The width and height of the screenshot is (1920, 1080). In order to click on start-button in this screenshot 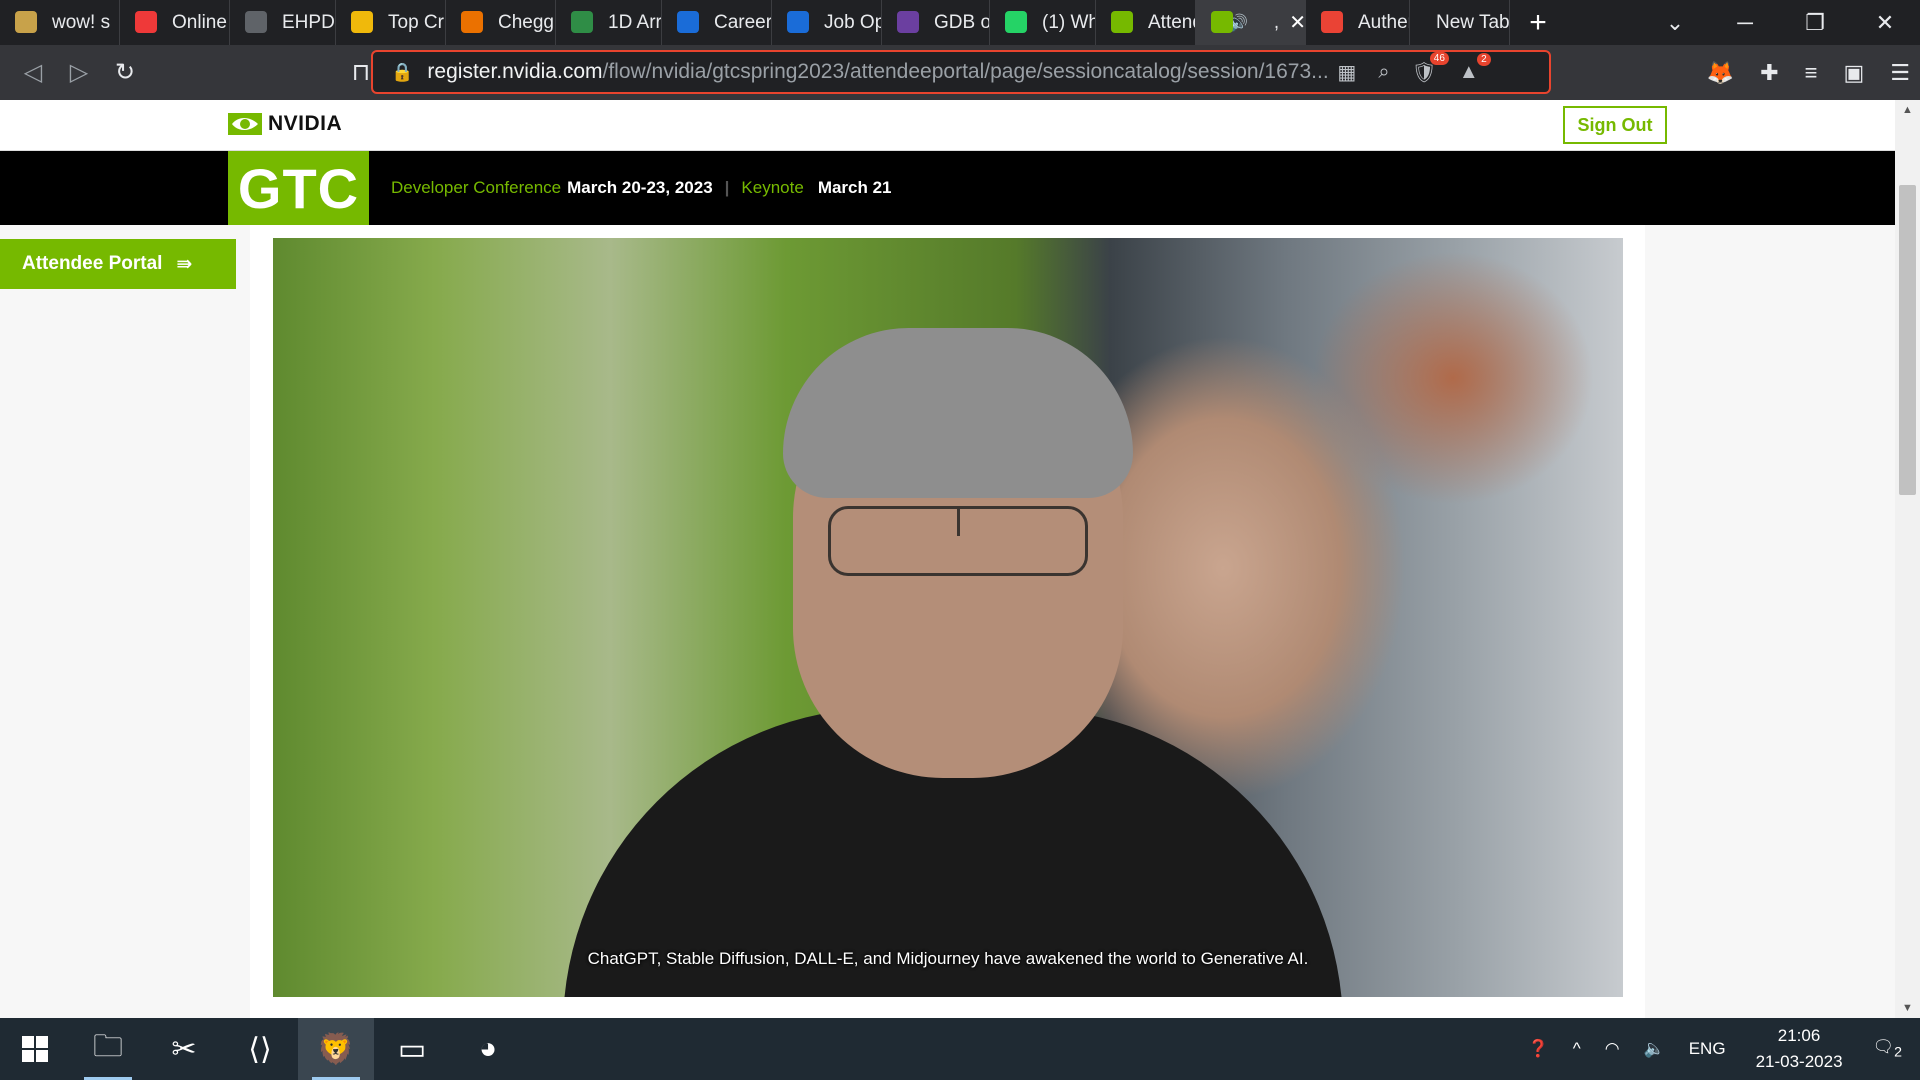, I will do `click(35, 1049)`.